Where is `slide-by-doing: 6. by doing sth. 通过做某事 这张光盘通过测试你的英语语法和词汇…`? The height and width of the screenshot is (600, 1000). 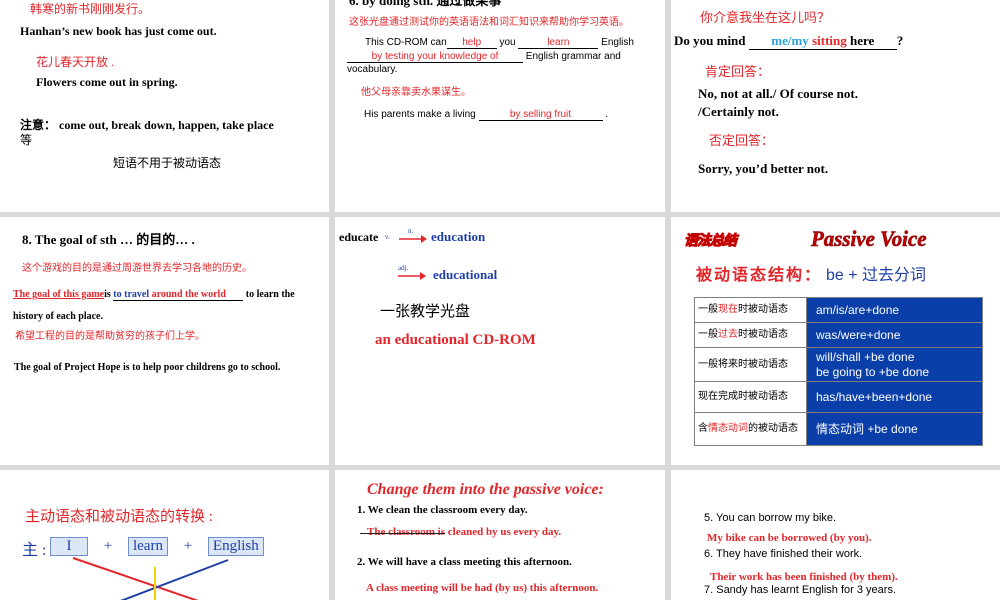
slide-by-doing: 6. by doing sth. 通过做某事 这张光盘通过测试你的英语语法和词汇… is located at coordinates (500, 106).